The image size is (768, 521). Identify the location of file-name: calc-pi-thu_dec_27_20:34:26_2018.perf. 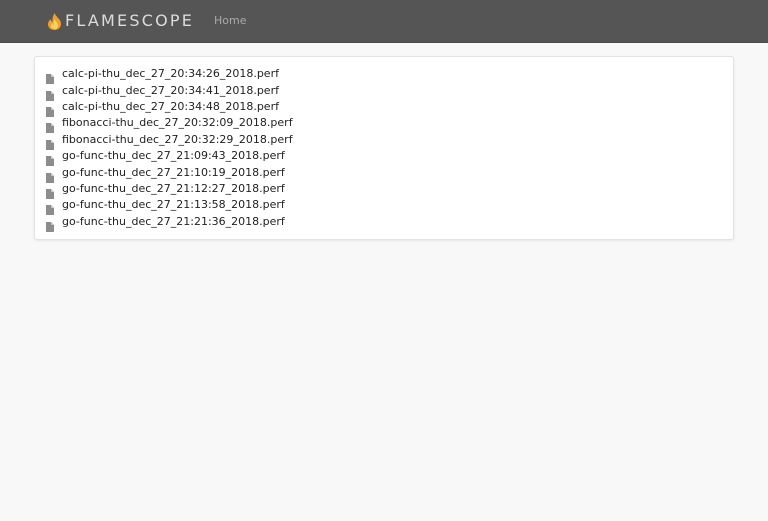
(170, 74).